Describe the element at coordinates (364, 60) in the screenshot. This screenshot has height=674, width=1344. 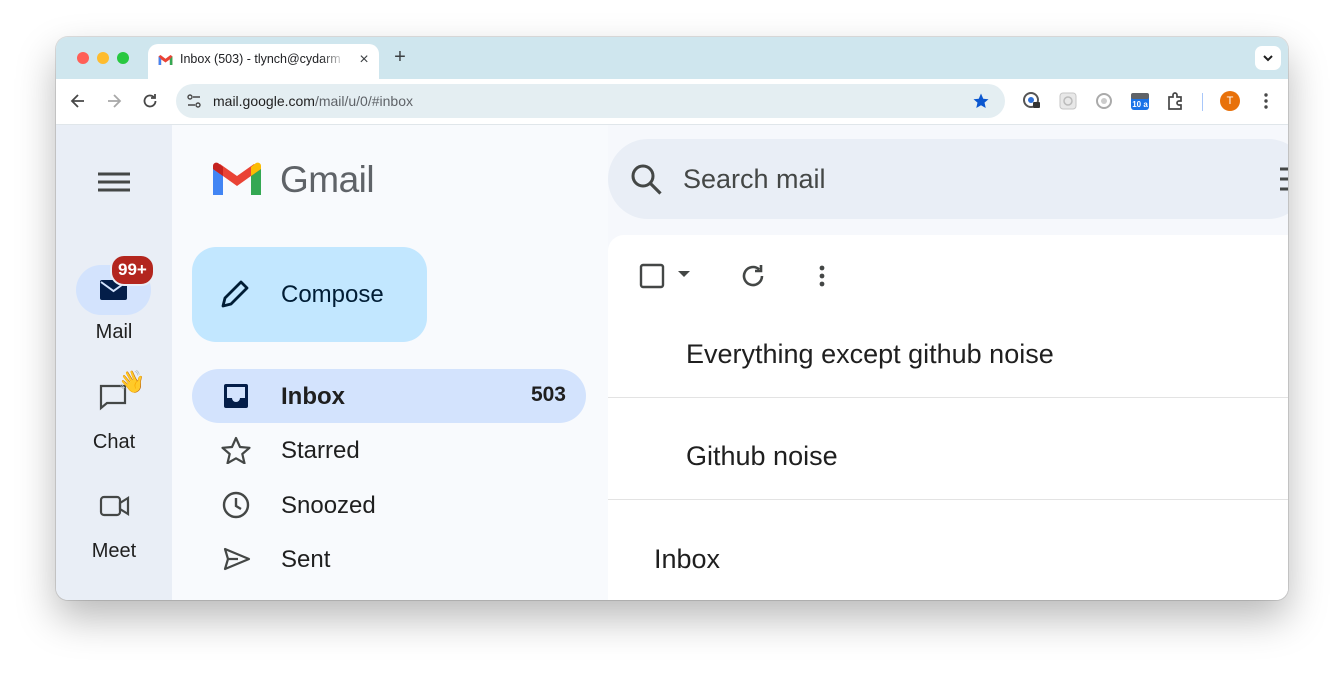
I see `close-tab-icon: ×` at that location.